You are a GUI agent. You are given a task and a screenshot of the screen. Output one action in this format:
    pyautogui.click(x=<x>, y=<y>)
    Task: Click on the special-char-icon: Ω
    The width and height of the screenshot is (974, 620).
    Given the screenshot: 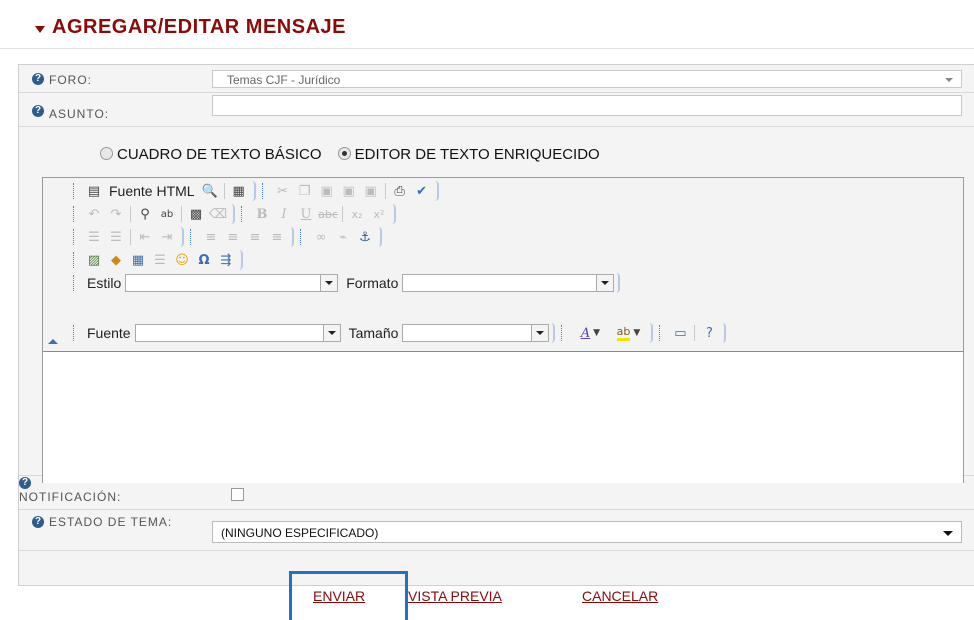 What is the action you would take?
    pyautogui.click(x=204, y=260)
    